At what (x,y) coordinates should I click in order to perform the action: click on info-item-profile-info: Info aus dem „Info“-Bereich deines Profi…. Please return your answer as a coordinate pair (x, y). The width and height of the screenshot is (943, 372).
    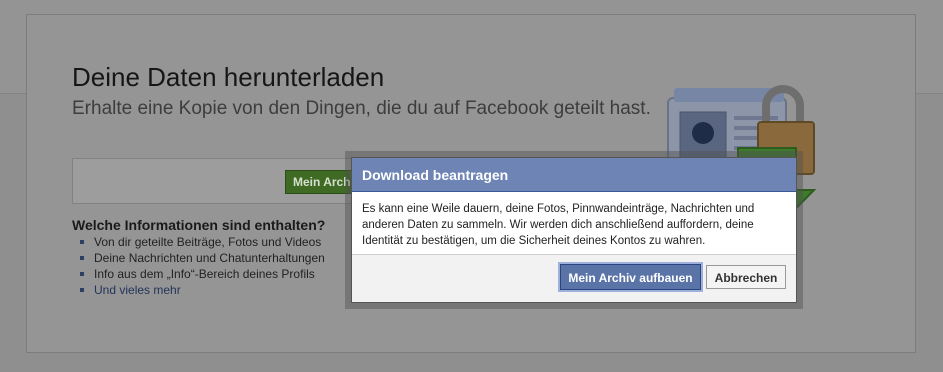
    Looking at the image, I should click on (202, 274).